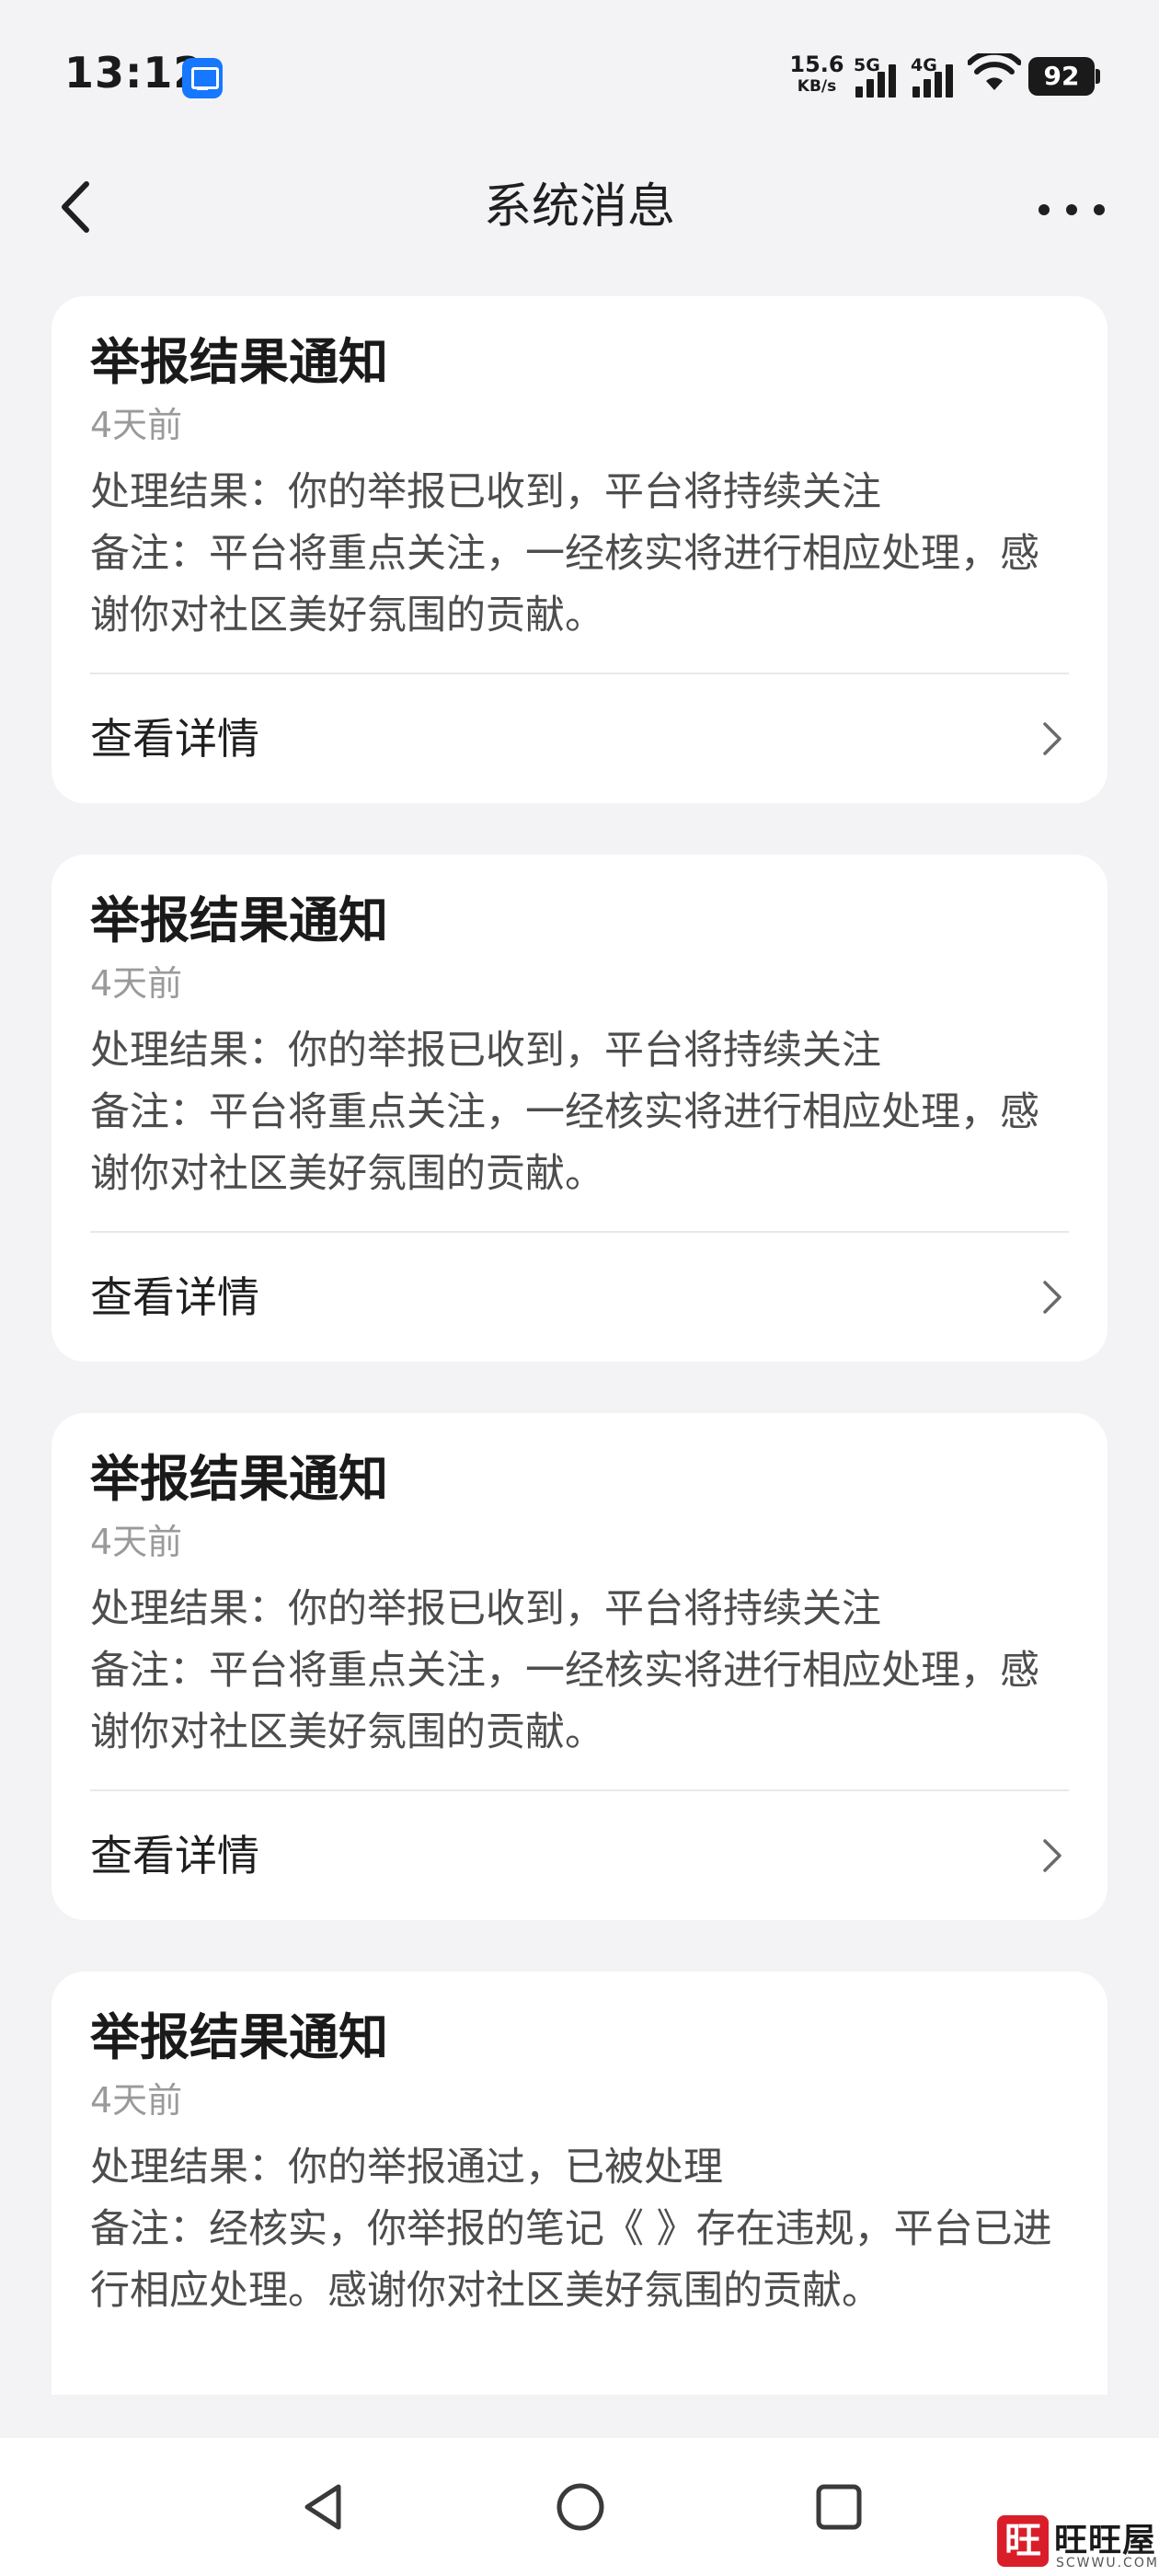  What do you see at coordinates (325, 2507) in the screenshot?
I see `triangle-back-icon` at bounding box center [325, 2507].